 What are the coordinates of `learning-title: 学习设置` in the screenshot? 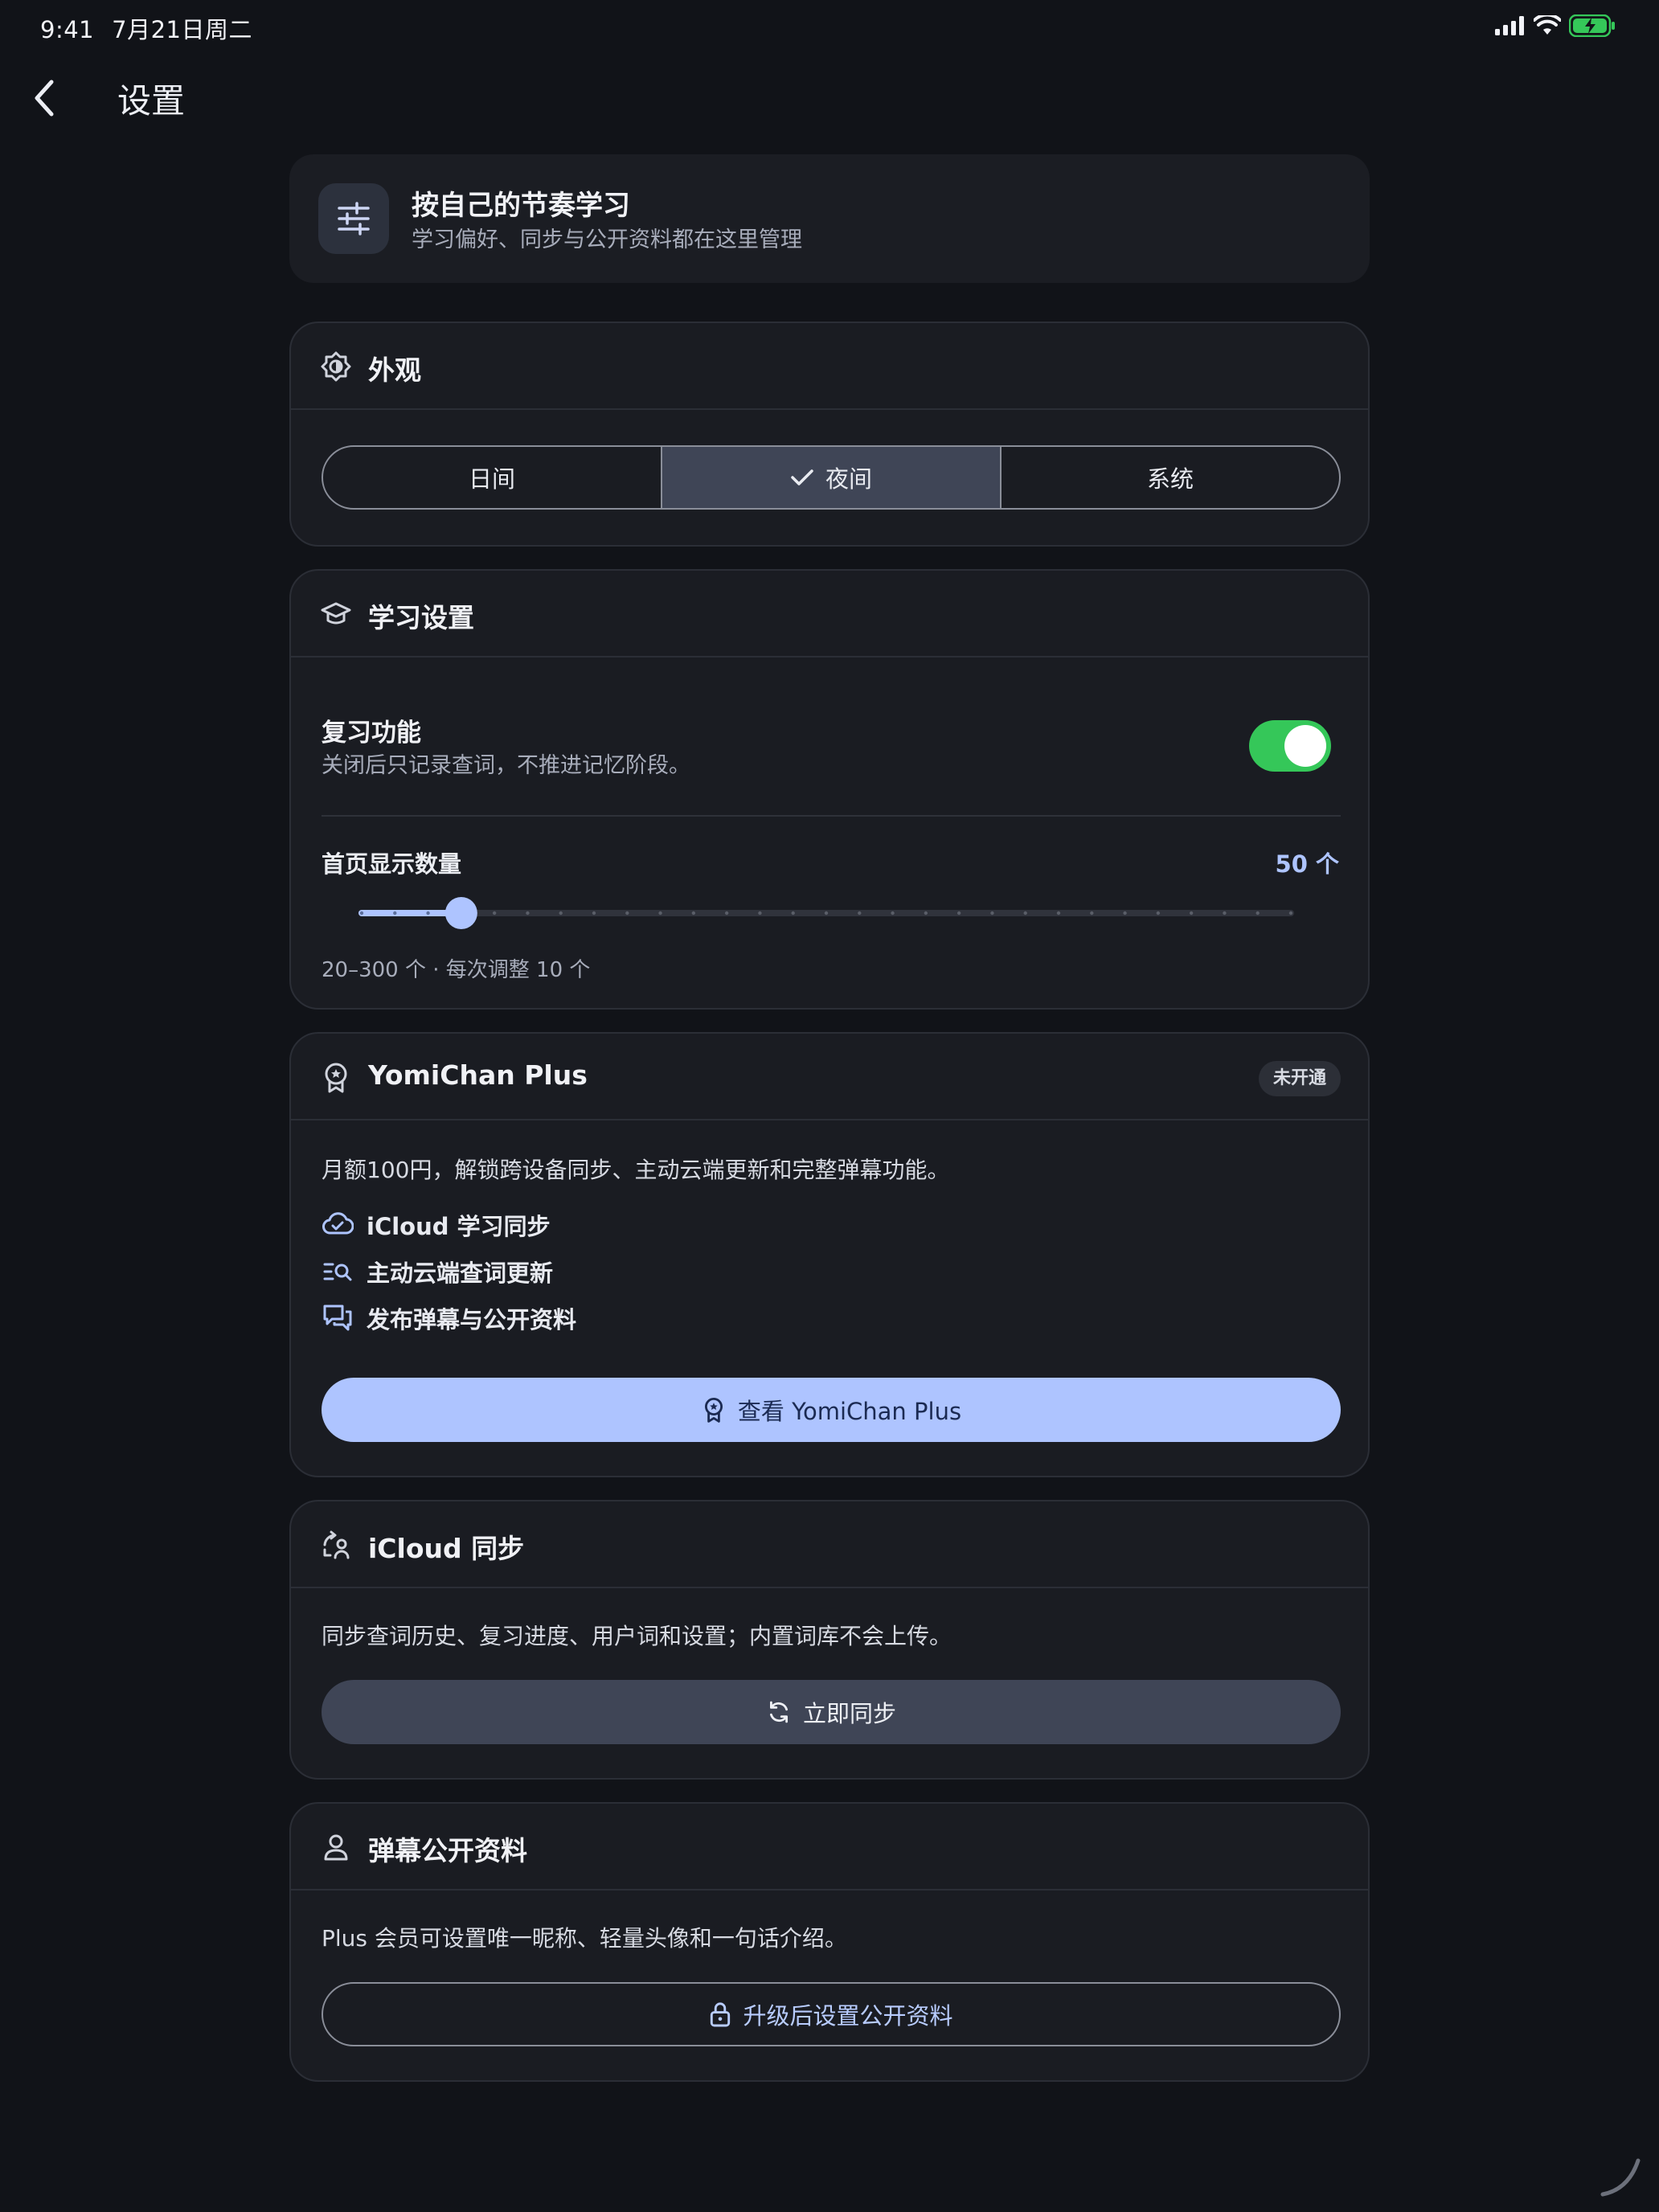 It's located at (421, 617).